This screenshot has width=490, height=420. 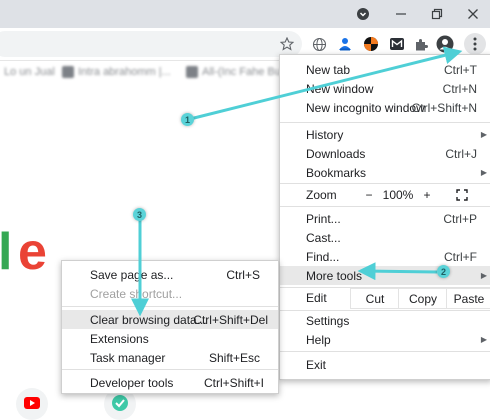 What do you see at coordinates (245, 14) in the screenshot?
I see `title-bar` at bounding box center [245, 14].